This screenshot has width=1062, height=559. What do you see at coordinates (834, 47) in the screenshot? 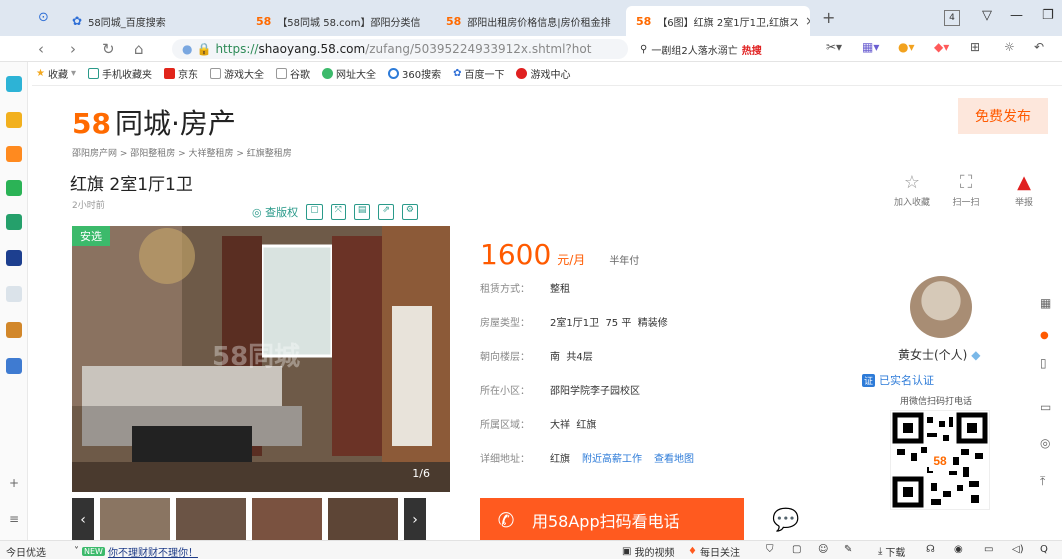
I see `cut-icon: ✂▾` at bounding box center [834, 47].